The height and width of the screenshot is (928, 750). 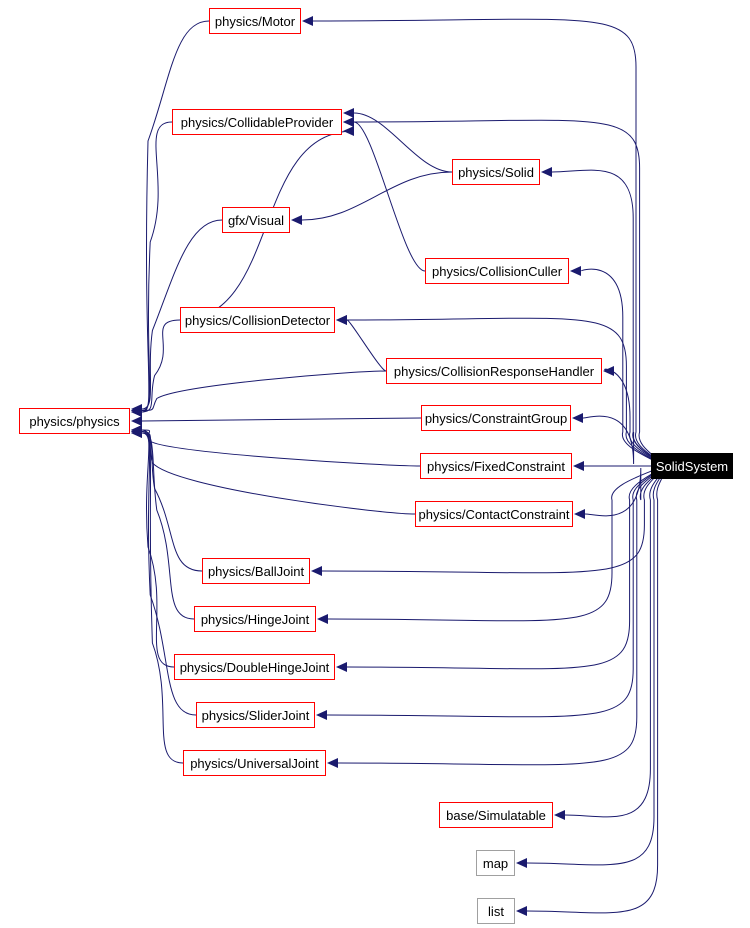 I want to click on graph-edge-doublehinge-physics, so click(x=158, y=549).